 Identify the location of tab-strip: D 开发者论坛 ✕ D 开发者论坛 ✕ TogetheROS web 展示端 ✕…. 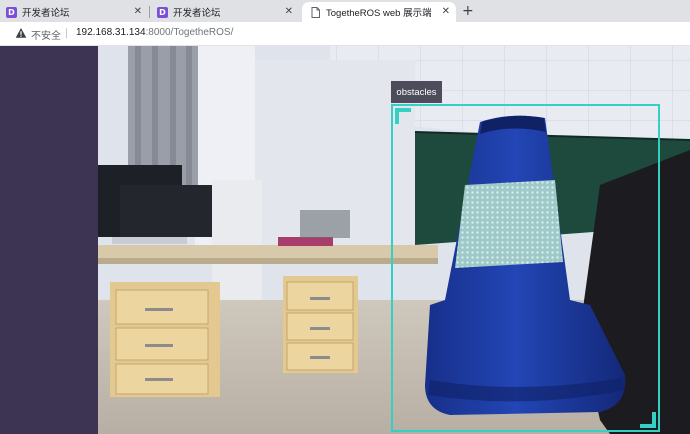
(345, 11).